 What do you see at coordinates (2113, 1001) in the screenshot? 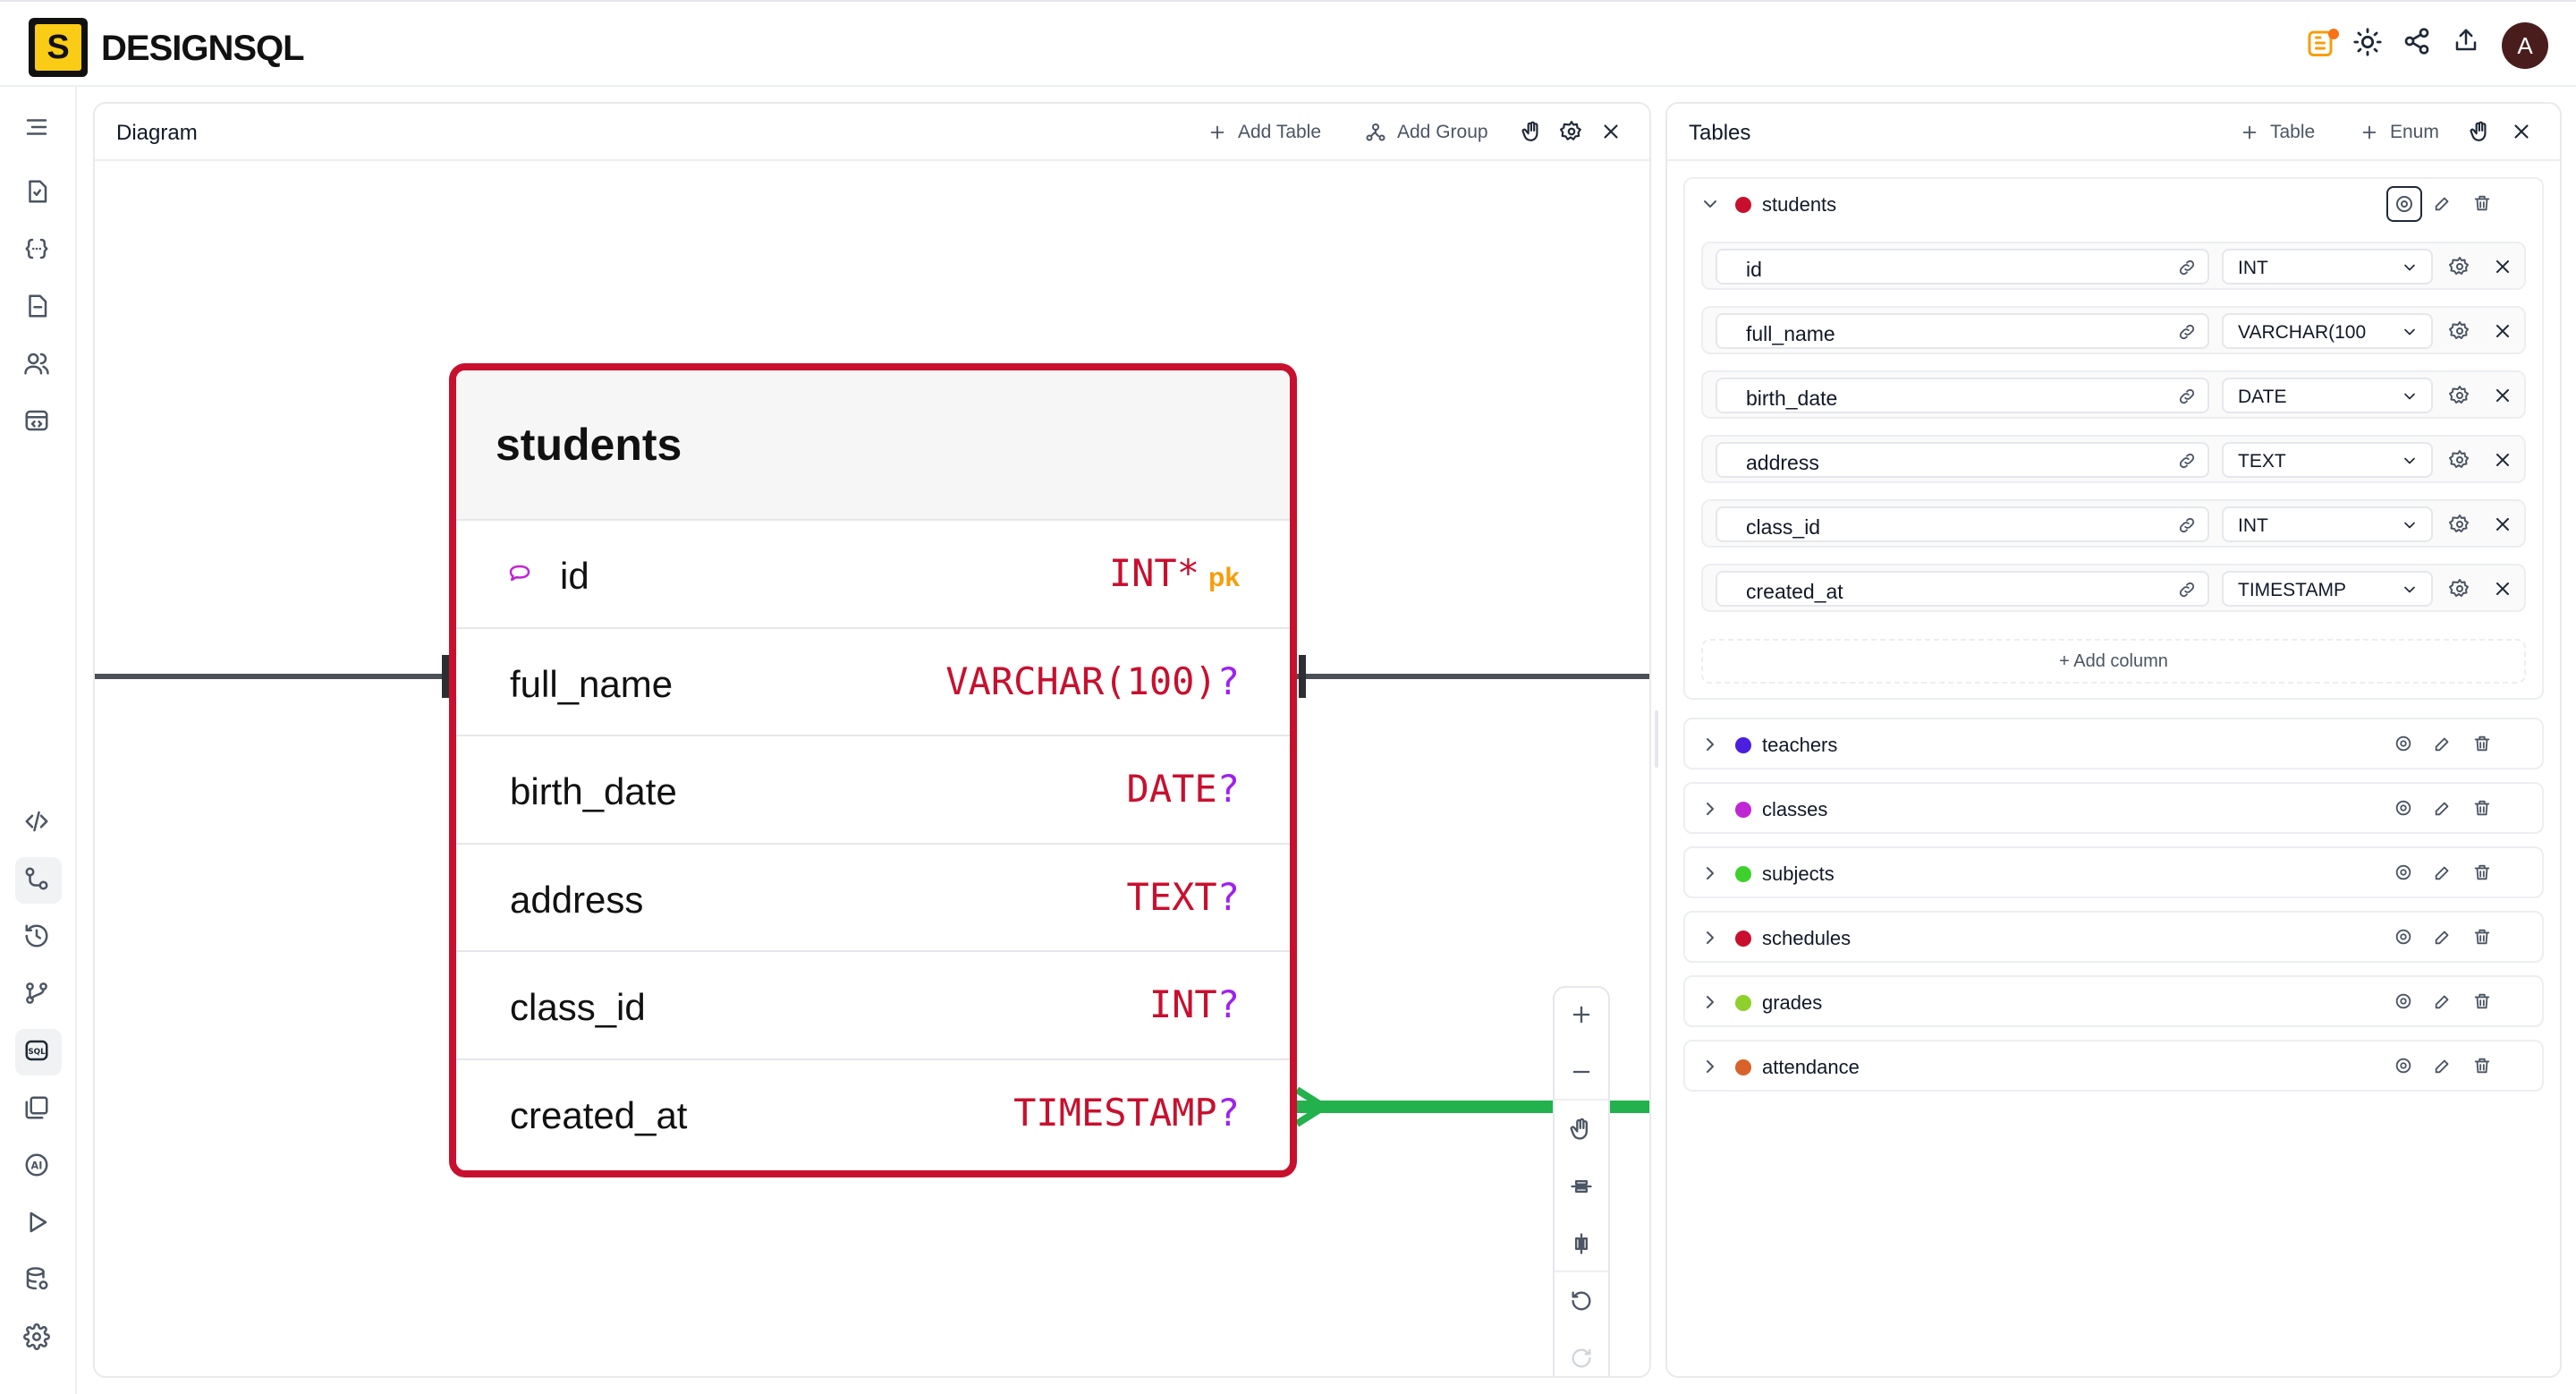
I see `table-card-grades: grades` at bounding box center [2113, 1001].